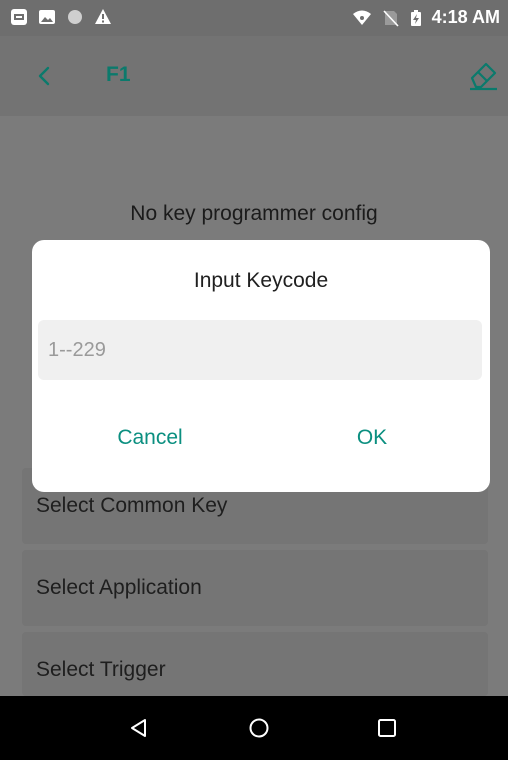 The image size is (508, 760). Describe the element at coordinates (426, 17) in the screenshot. I see `status-bar-right: 4:18 AM` at that location.